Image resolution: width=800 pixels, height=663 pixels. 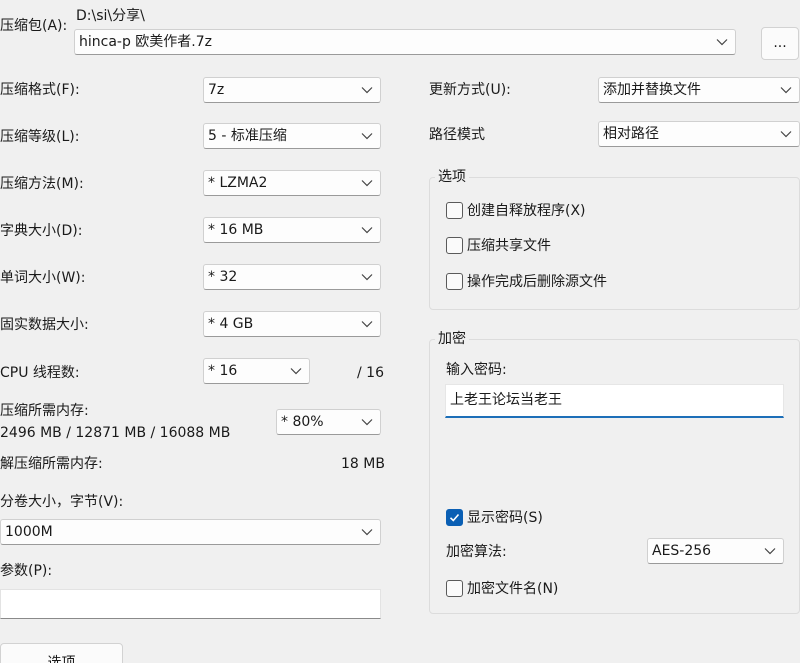 What do you see at coordinates (476, 552) in the screenshot?
I see `enc-method-label: 加密算法:` at bounding box center [476, 552].